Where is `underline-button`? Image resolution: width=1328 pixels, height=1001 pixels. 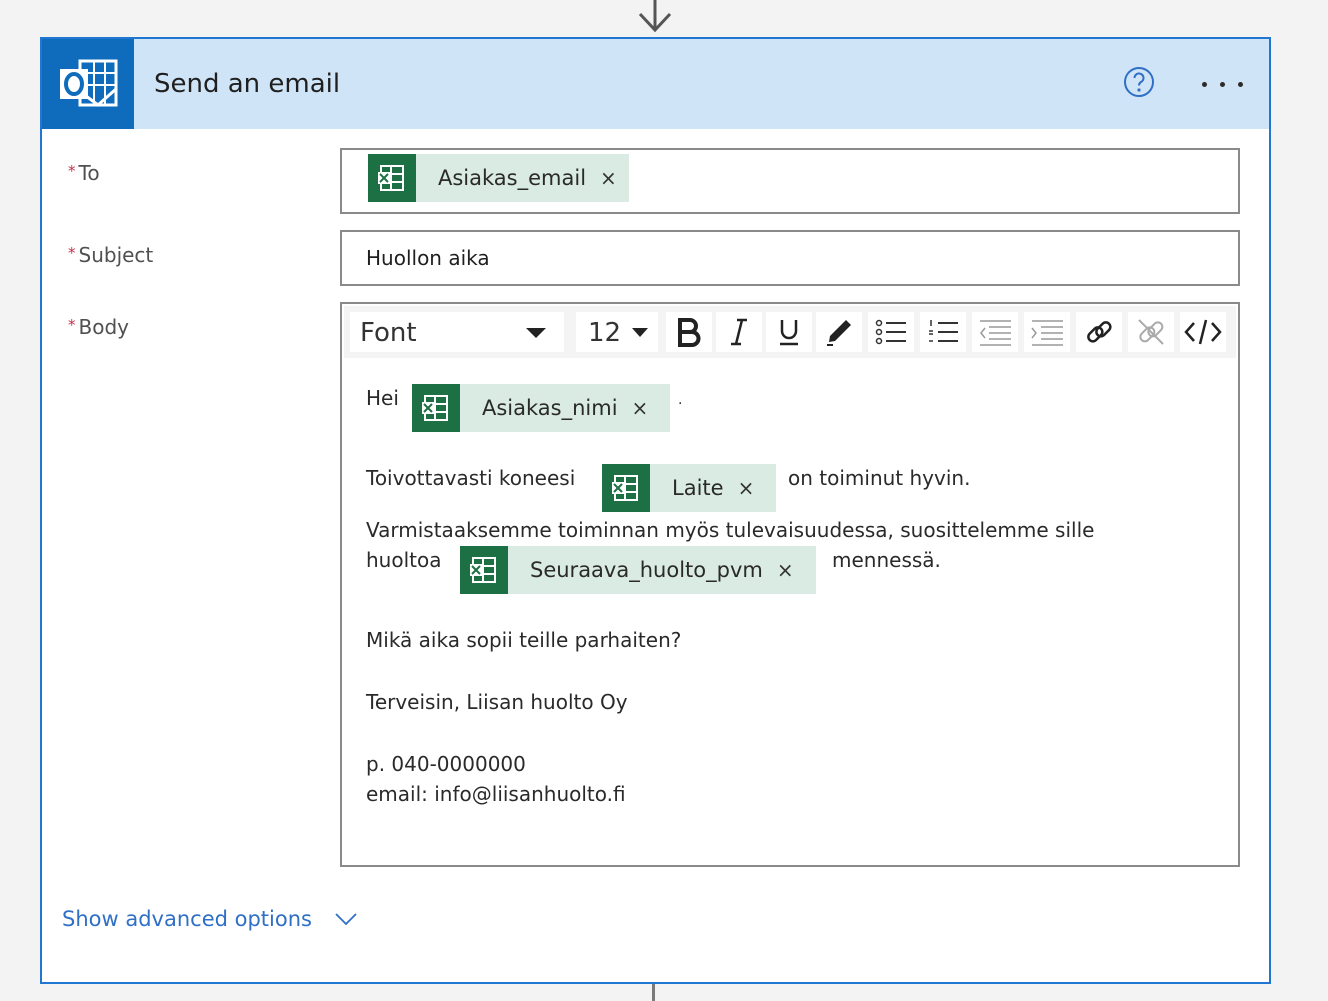
underline-button is located at coordinates (789, 332).